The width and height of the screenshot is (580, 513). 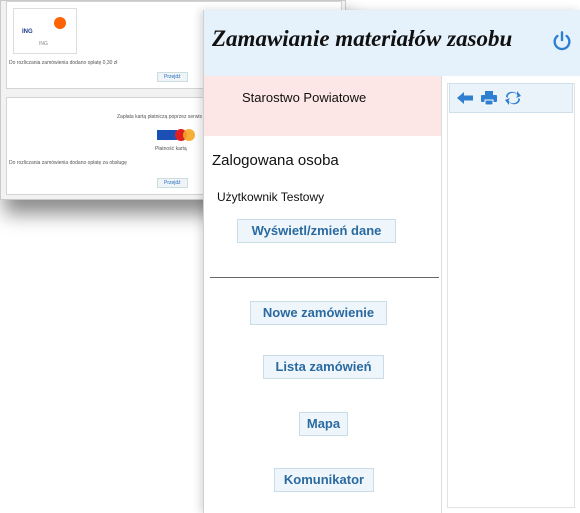 What do you see at coordinates (27, 32) in the screenshot?
I see `bank-logo: ING` at bounding box center [27, 32].